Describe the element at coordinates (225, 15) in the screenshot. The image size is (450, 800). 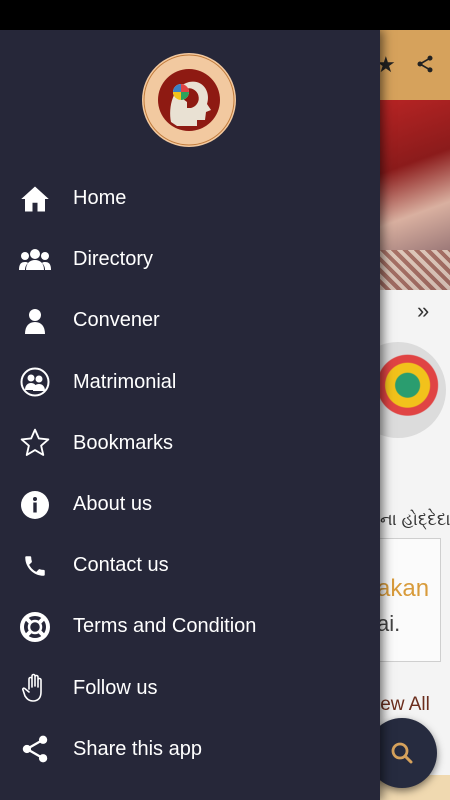
I see `status-bar` at that location.